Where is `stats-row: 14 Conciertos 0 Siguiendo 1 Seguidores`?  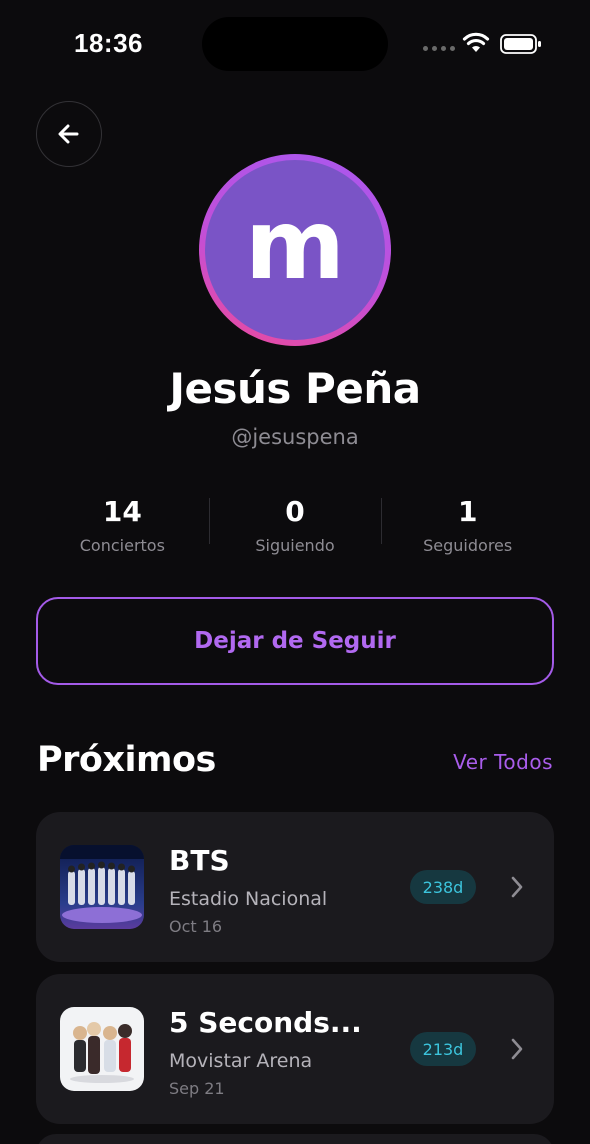 stats-row: 14 Conciertos 0 Siguiendo 1 Seguidores is located at coordinates (295, 524).